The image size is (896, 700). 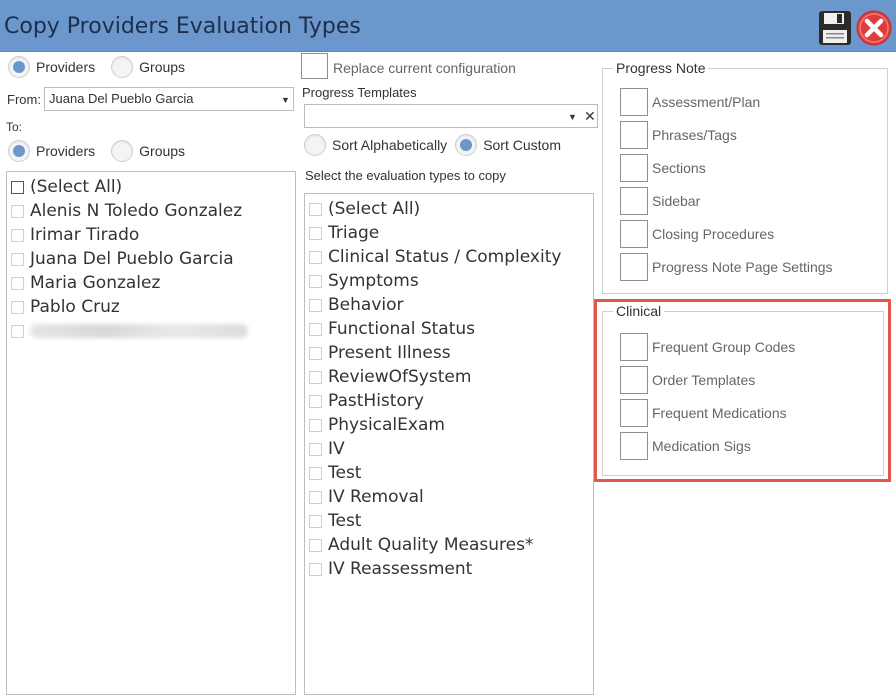 I want to click on replace-config-checkbox, so click(x=314, y=66).